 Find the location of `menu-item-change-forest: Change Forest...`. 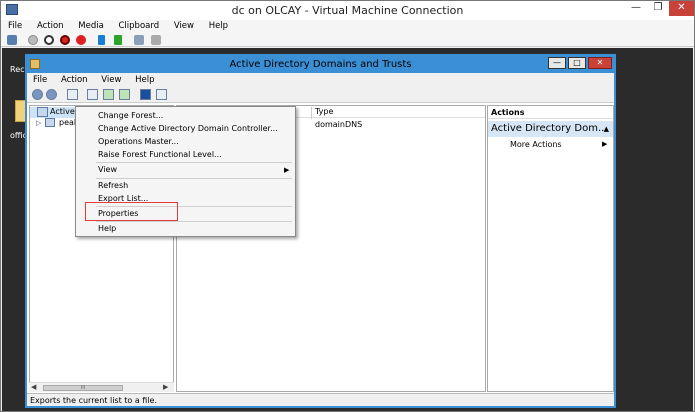

menu-item-change-forest: Change Forest... is located at coordinates (185, 116).